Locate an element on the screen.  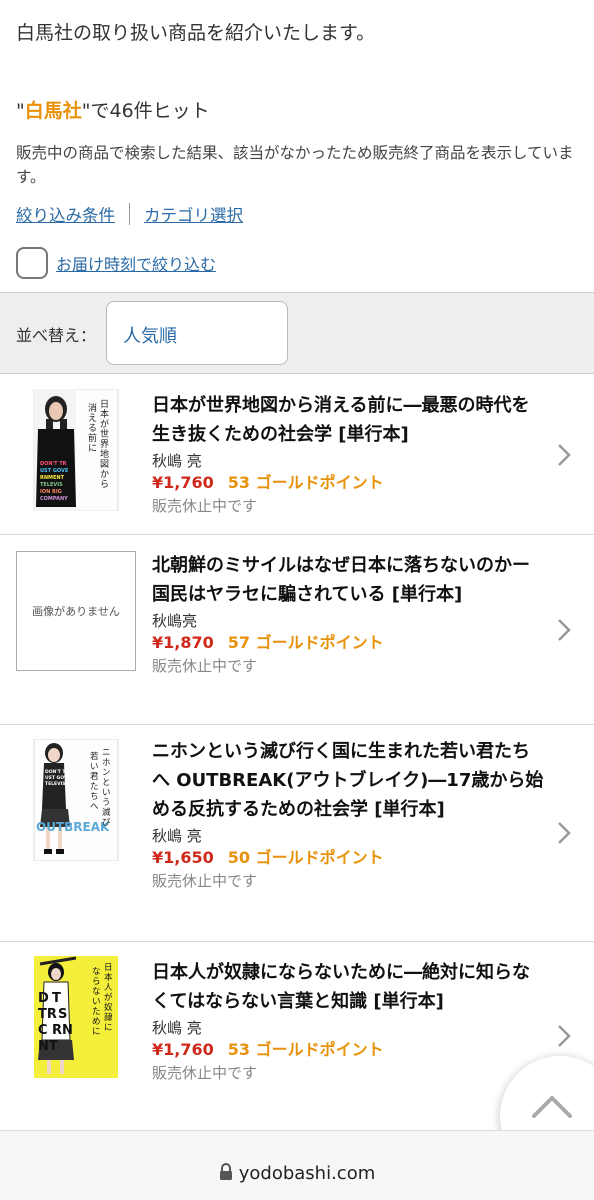
product-points: 50 ゴールドポイント is located at coordinates (305, 857).